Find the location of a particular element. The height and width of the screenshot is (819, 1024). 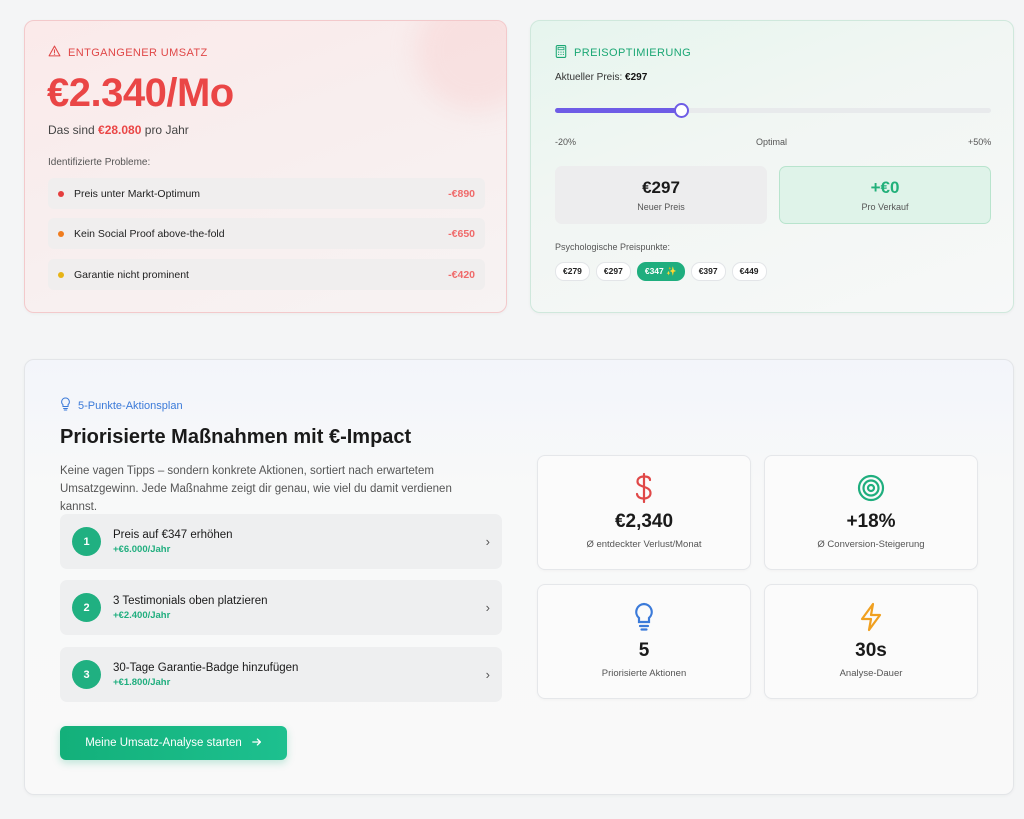

slider-max-label: +50% is located at coordinates (980, 142).